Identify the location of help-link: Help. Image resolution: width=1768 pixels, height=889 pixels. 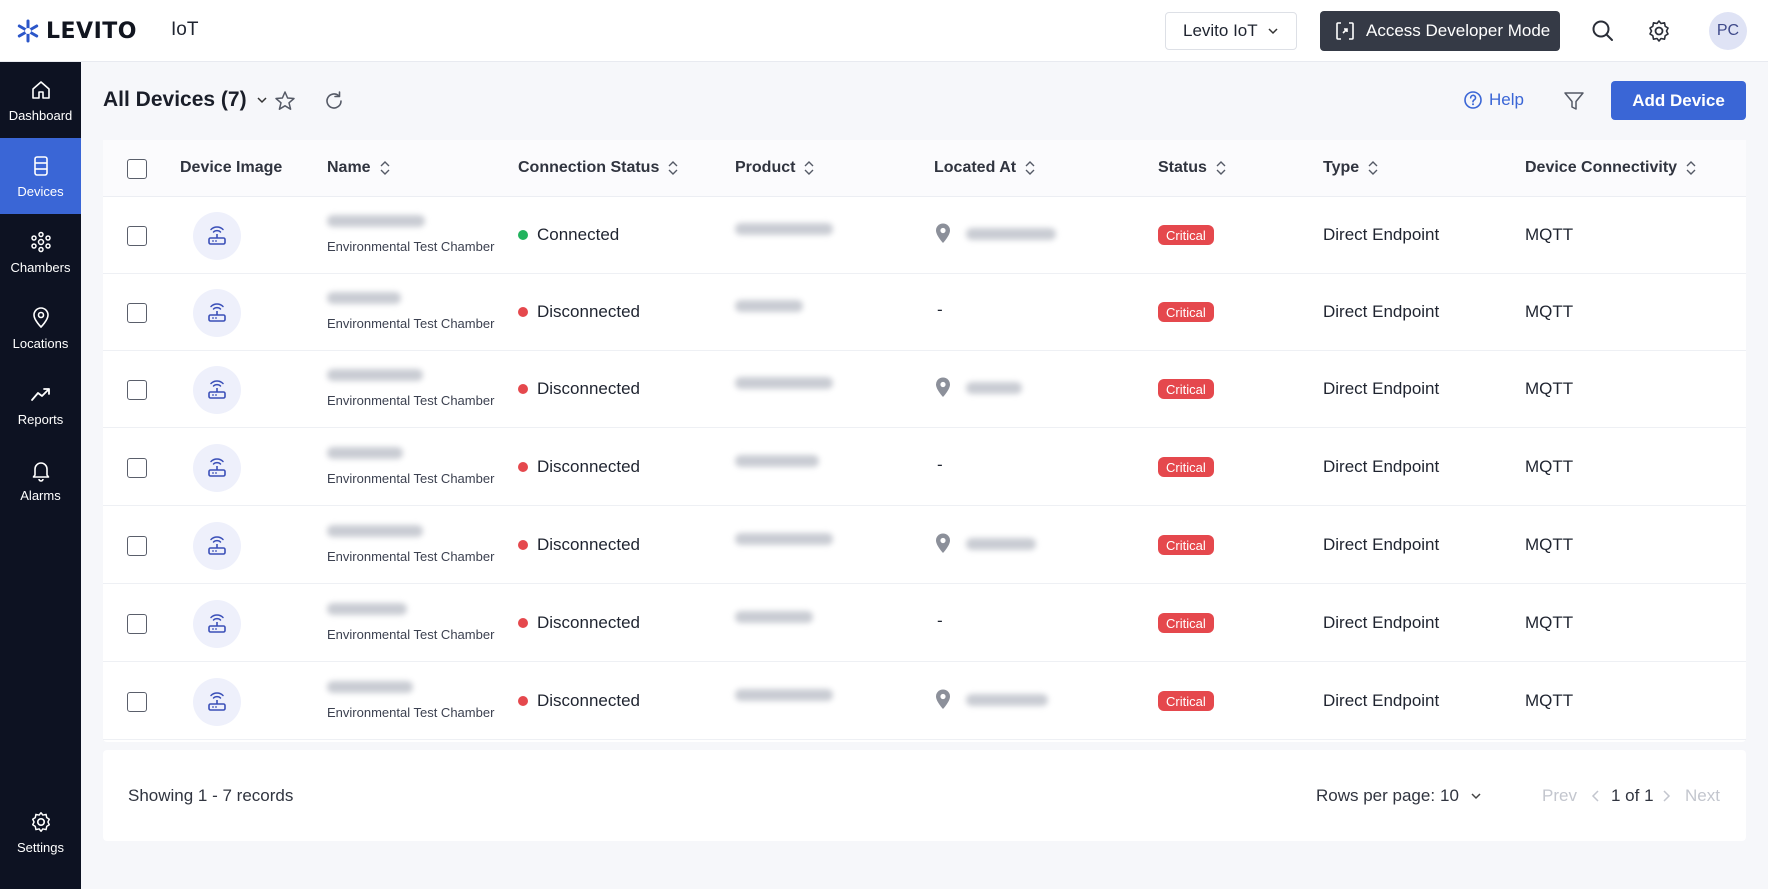
(1493, 100).